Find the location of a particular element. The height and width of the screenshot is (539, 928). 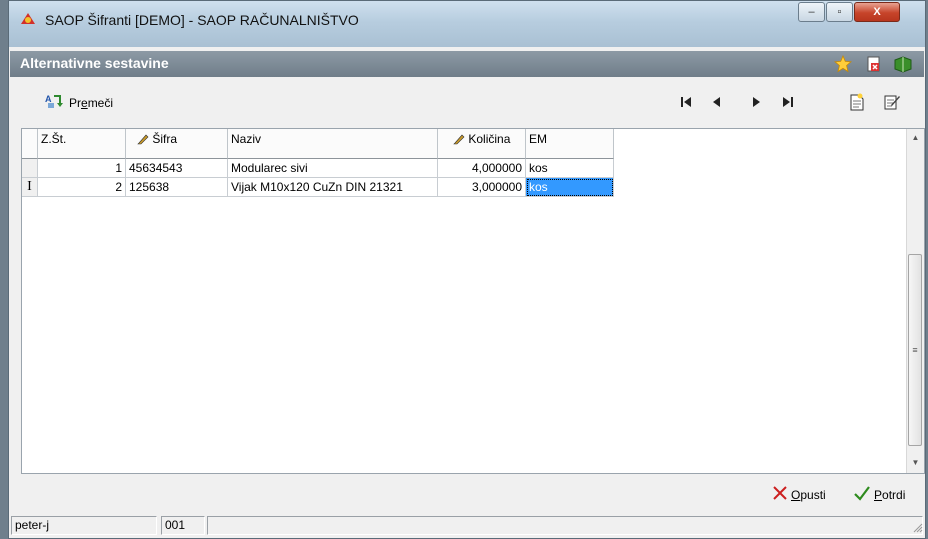

scroll-down-arrow: ▼ is located at coordinates (915, 462).